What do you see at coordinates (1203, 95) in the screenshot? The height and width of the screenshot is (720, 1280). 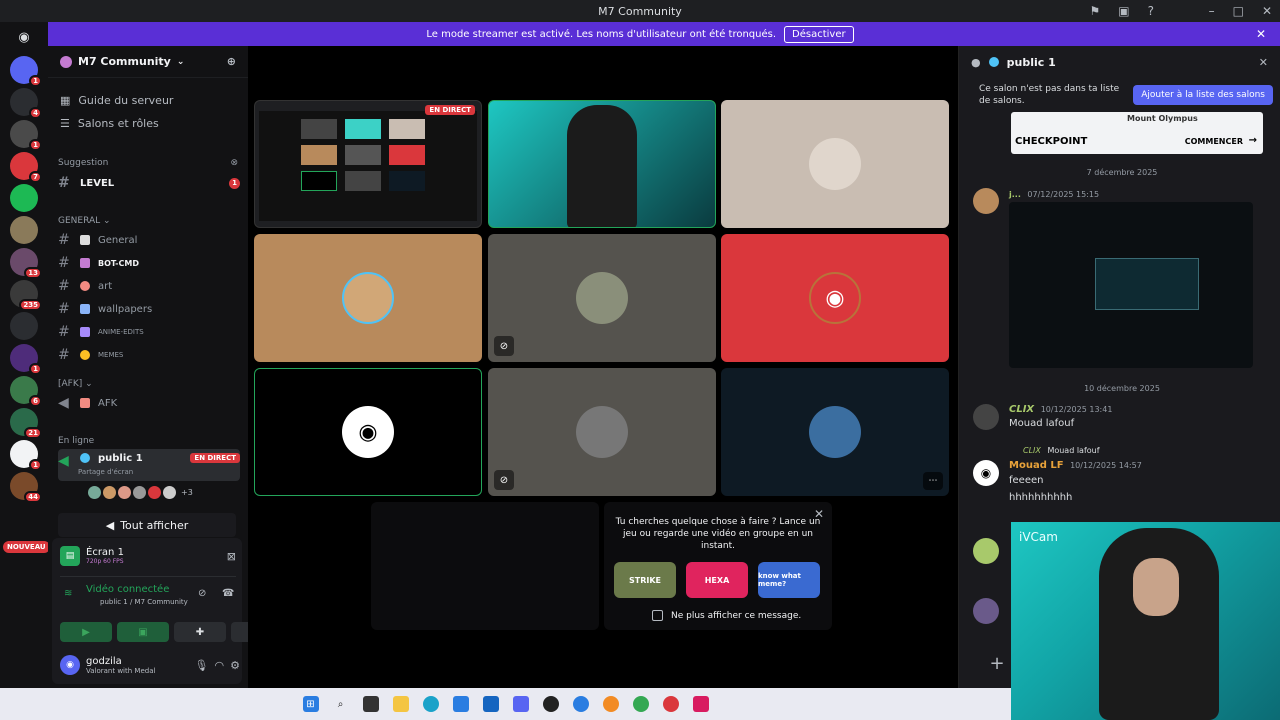 I see `add-to-channels-button: Ajouter à la liste des salons` at bounding box center [1203, 95].